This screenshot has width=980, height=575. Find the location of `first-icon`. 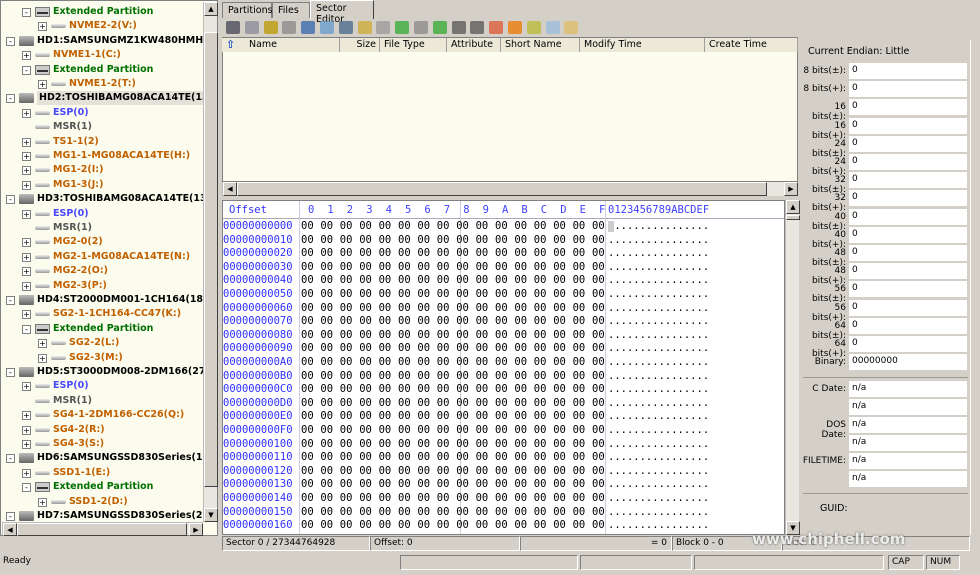

first-icon is located at coordinates (421, 27).